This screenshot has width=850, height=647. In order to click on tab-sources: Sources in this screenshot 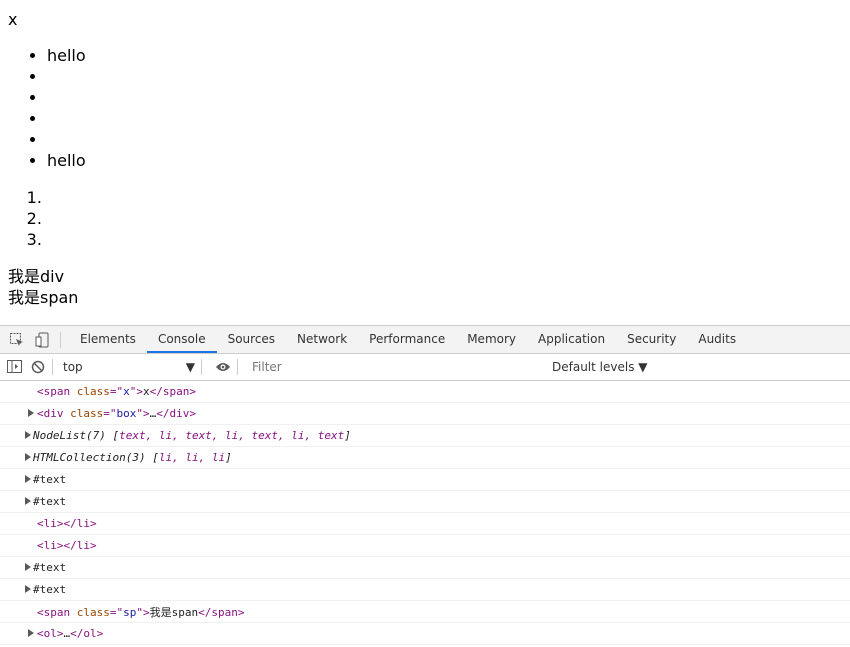, I will do `click(251, 339)`.